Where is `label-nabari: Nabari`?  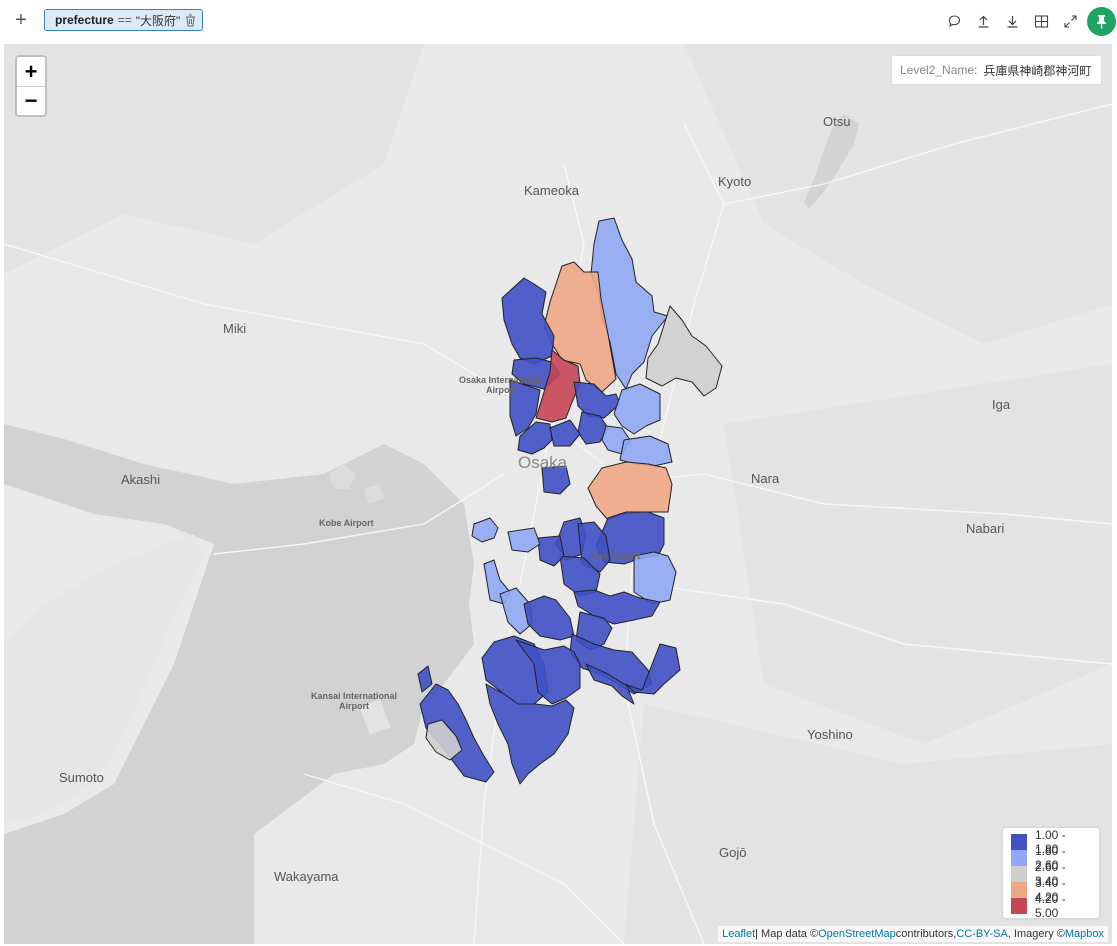
label-nabari: Nabari is located at coordinates (985, 528).